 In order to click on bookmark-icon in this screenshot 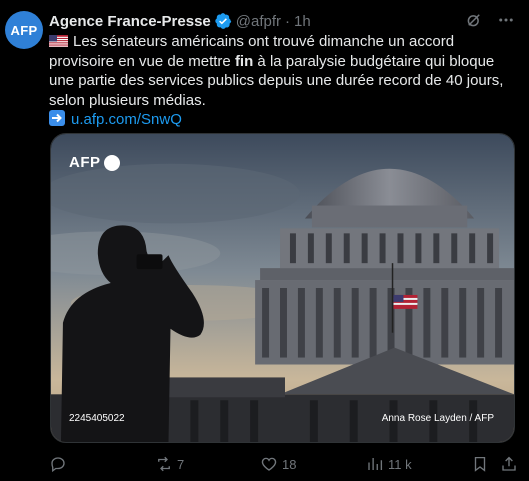, I will do `click(480, 464)`.